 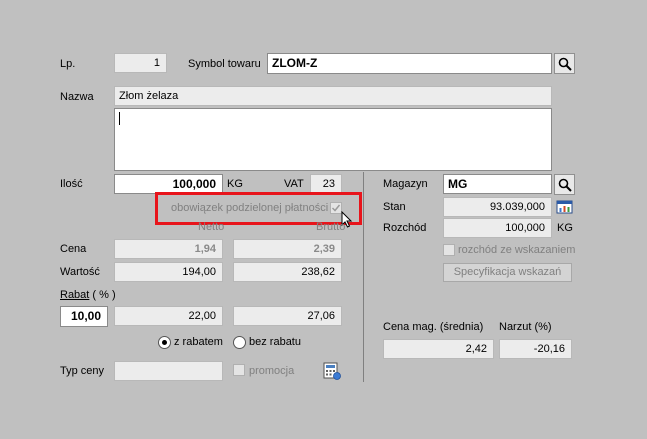 What do you see at coordinates (409, 63) in the screenshot?
I see `symbol-input: ZLOM-Z` at bounding box center [409, 63].